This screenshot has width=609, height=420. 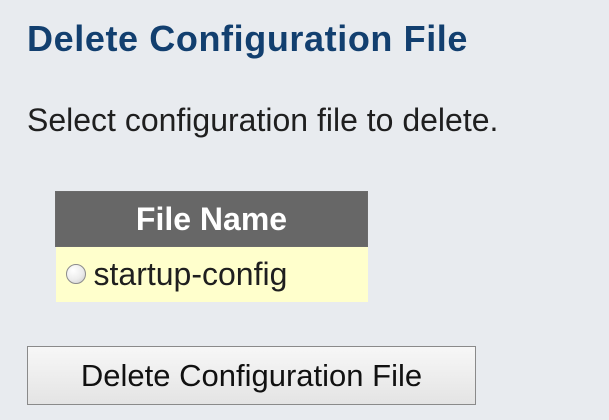 I want to click on configuration-file-table: File Name startup-config, so click(x=211, y=246).